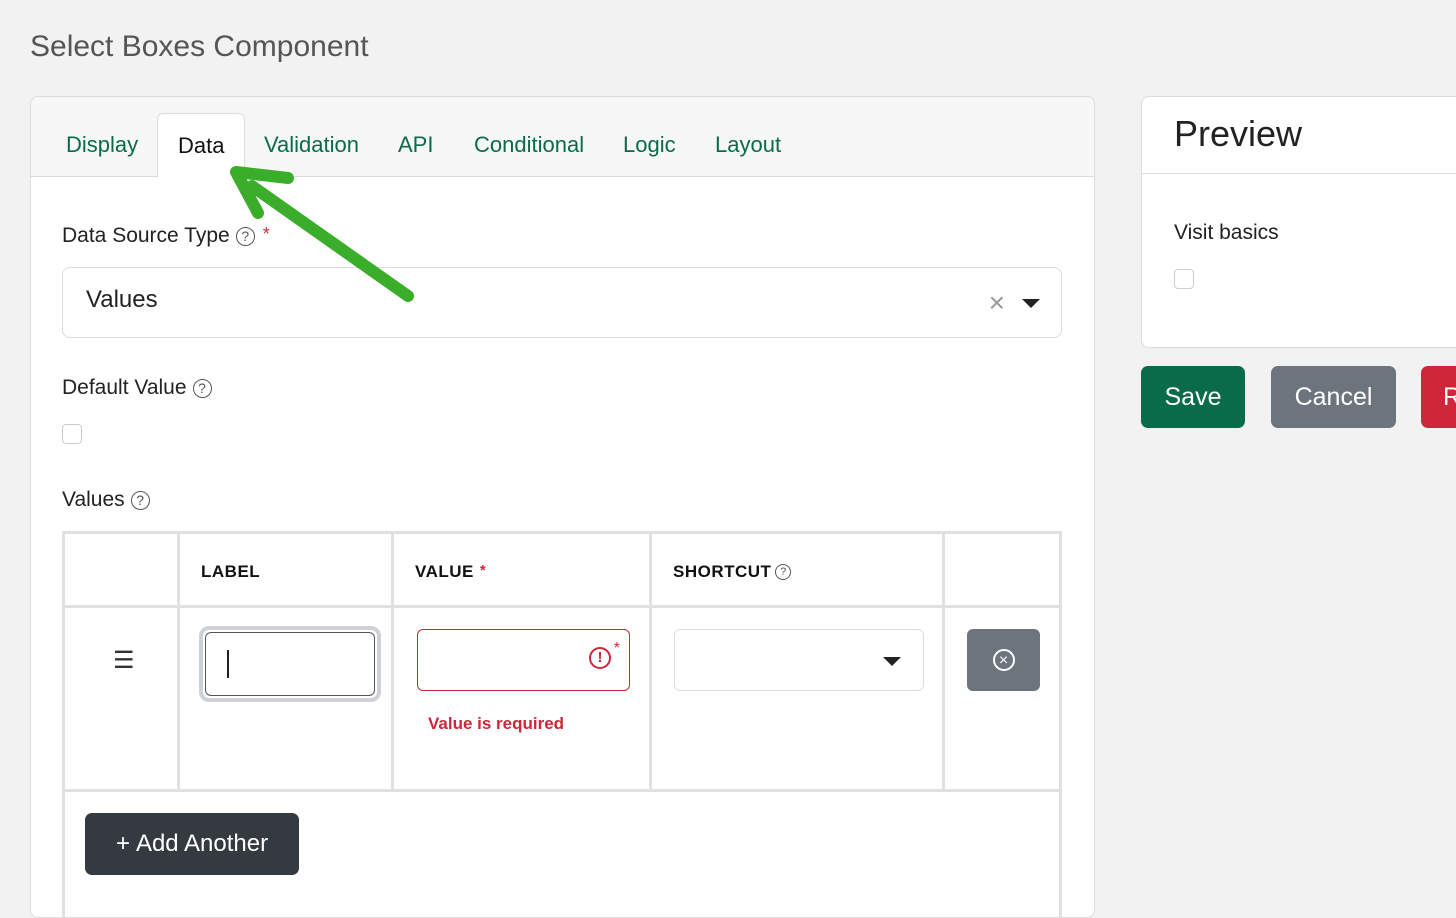 The width and height of the screenshot is (1456, 918). I want to click on data-source-select: Values ×, so click(562, 302).